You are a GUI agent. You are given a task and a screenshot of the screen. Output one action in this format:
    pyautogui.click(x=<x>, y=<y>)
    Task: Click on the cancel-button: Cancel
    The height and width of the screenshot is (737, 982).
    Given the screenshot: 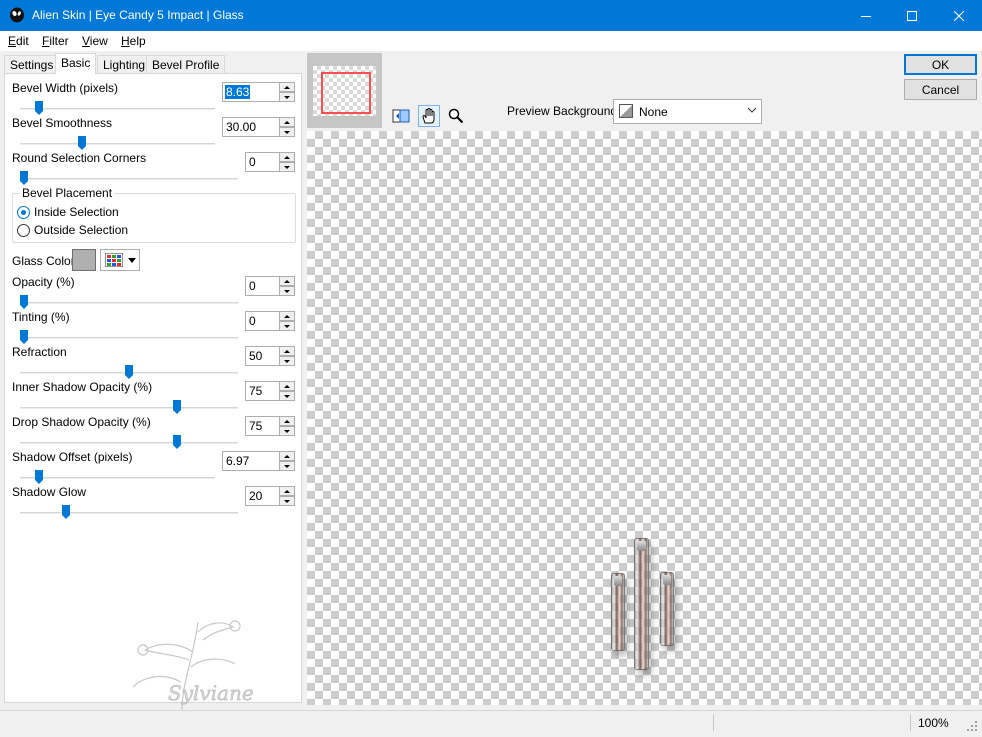 What is the action you would take?
    pyautogui.click(x=940, y=89)
    